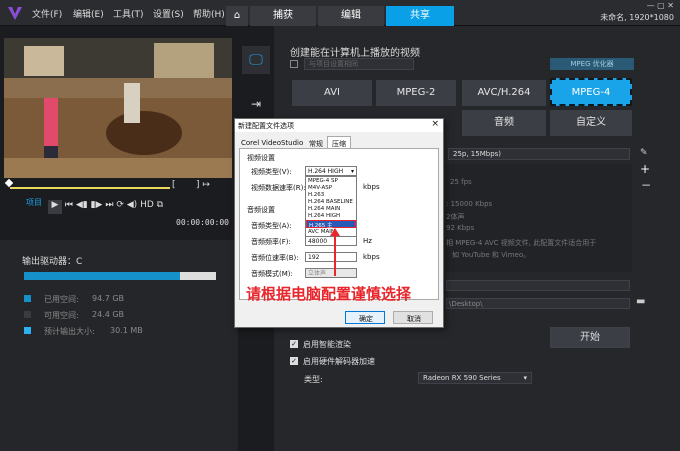 This screenshot has width=680, height=451. Describe the element at coordinates (275, 258) in the screenshot. I see `audio-bitrate-label: 音频位速率(B):` at that location.